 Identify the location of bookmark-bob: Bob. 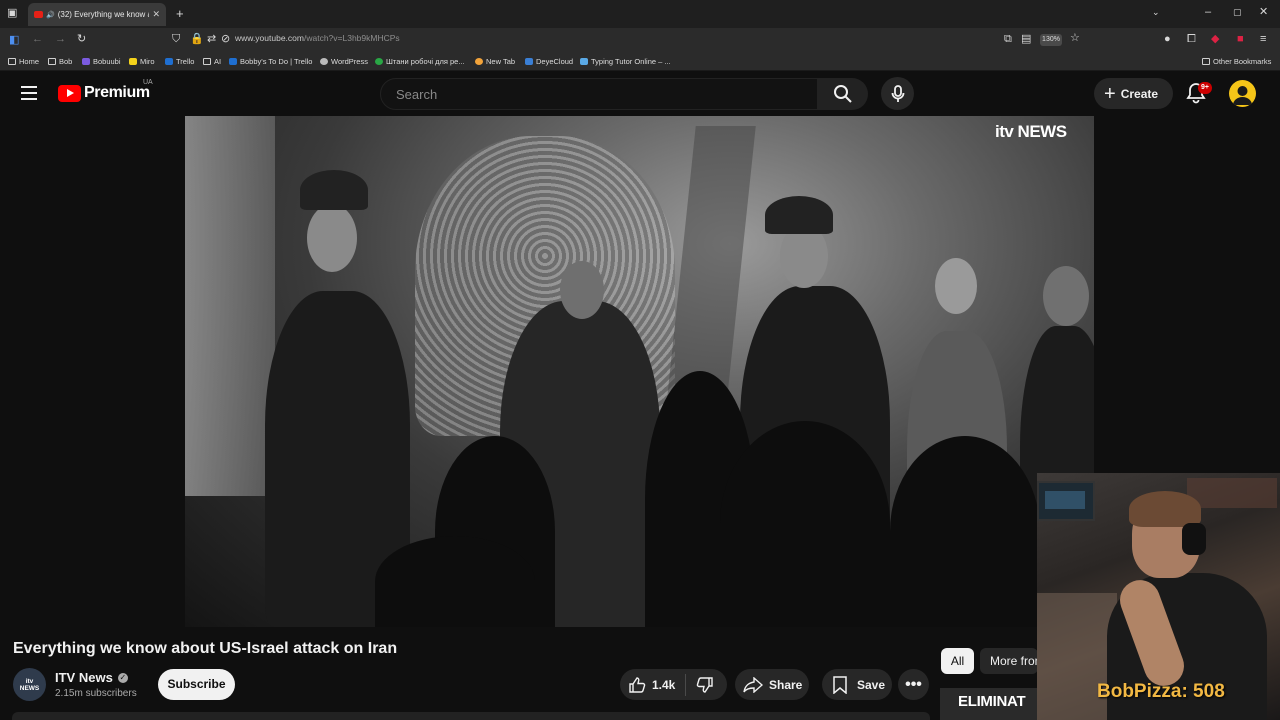
(60, 61).